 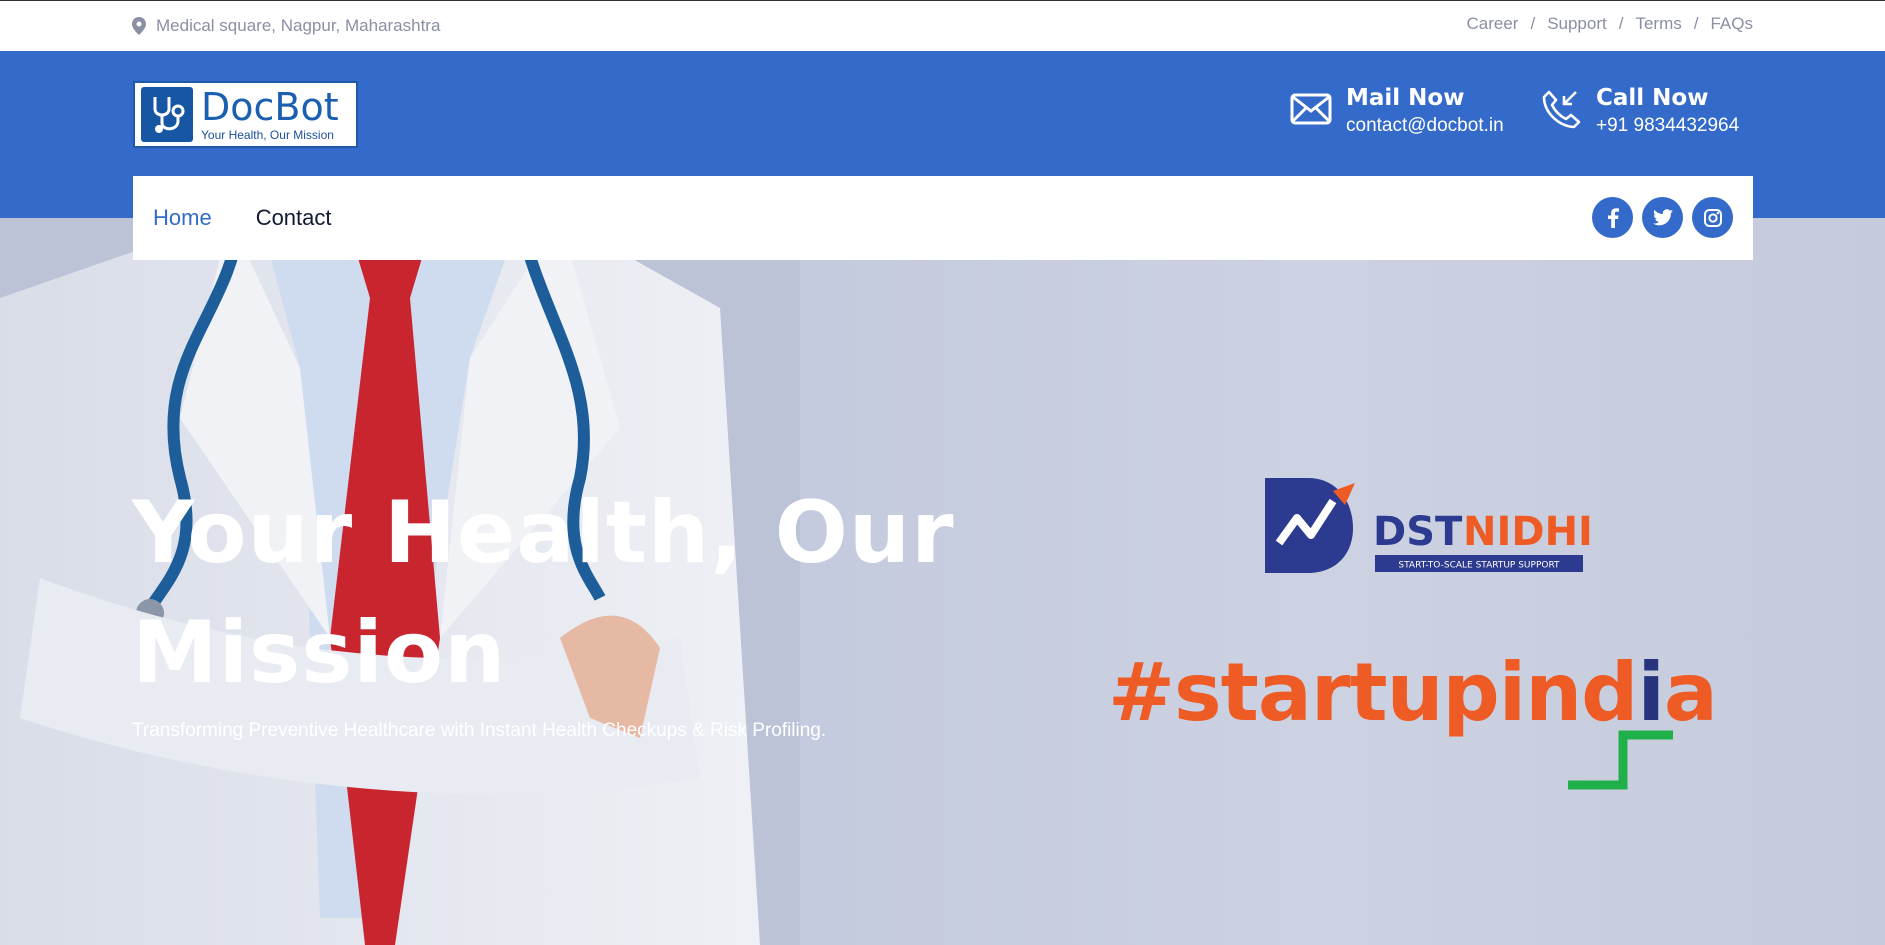 I want to click on dst-text: DST, so click(x=1418, y=532).